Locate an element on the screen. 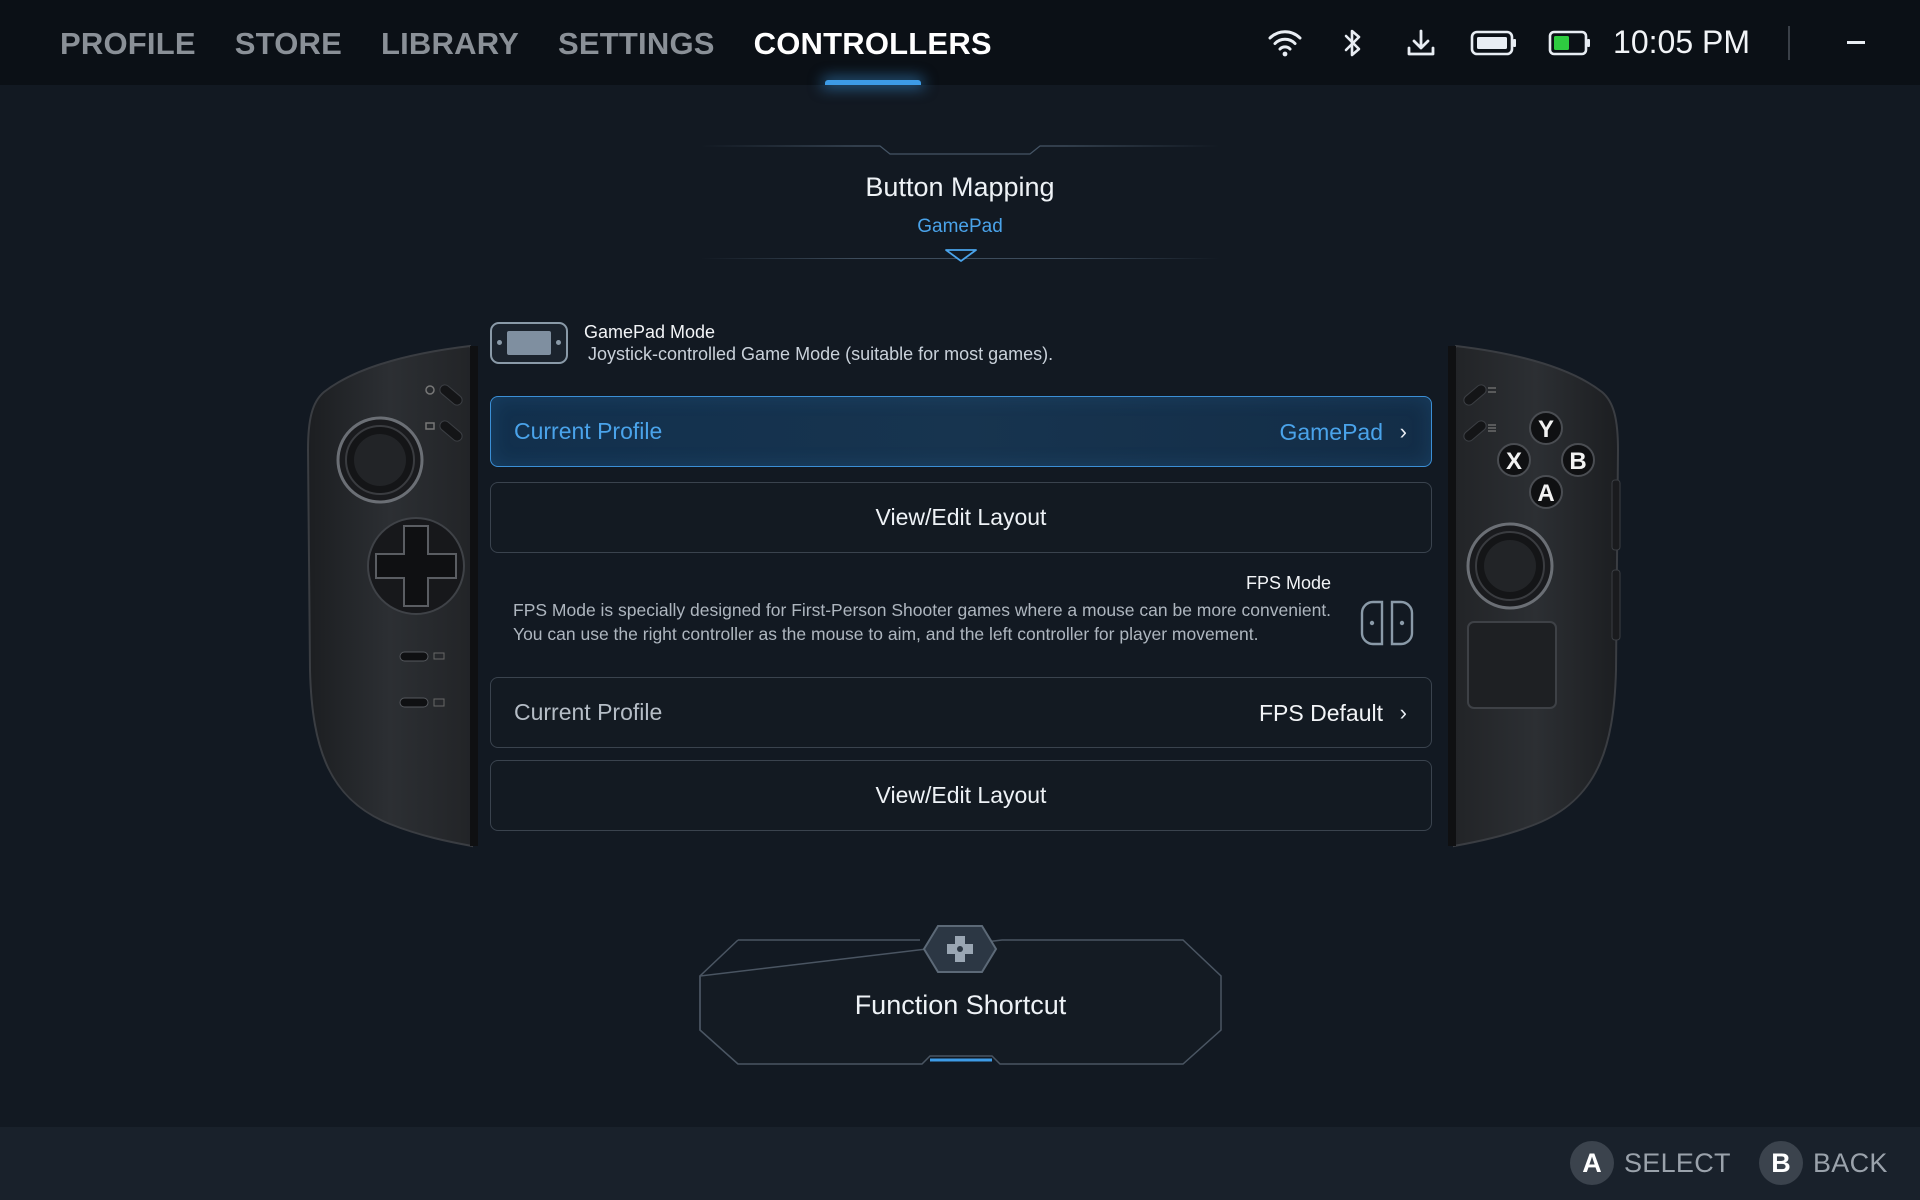 This screenshot has height=1200, width=1920. function-shortcut-button: Function Shortcut is located at coordinates (960, 995).